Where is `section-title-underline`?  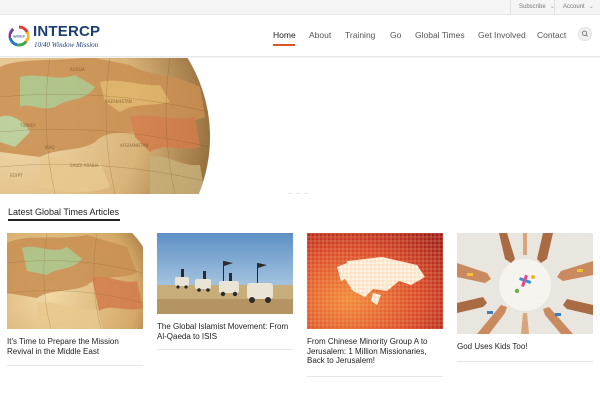
section-title-underline is located at coordinates (64, 220).